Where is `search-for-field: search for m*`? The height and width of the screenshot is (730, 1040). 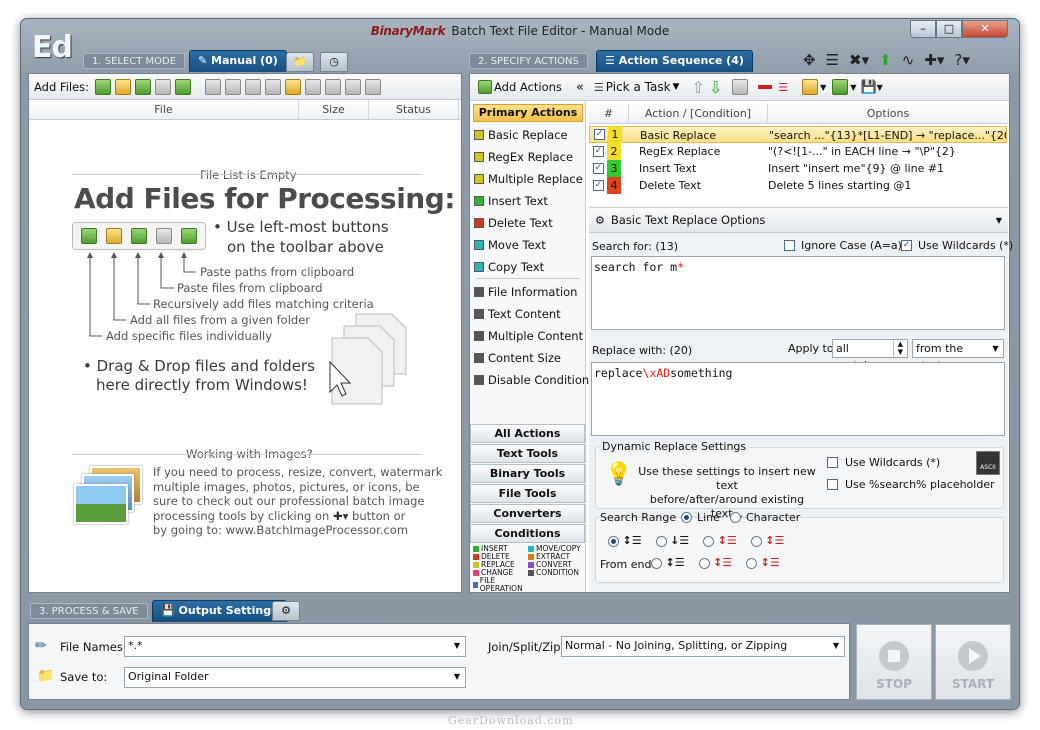 search-for-field: search for m* is located at coordinates (798, 293).